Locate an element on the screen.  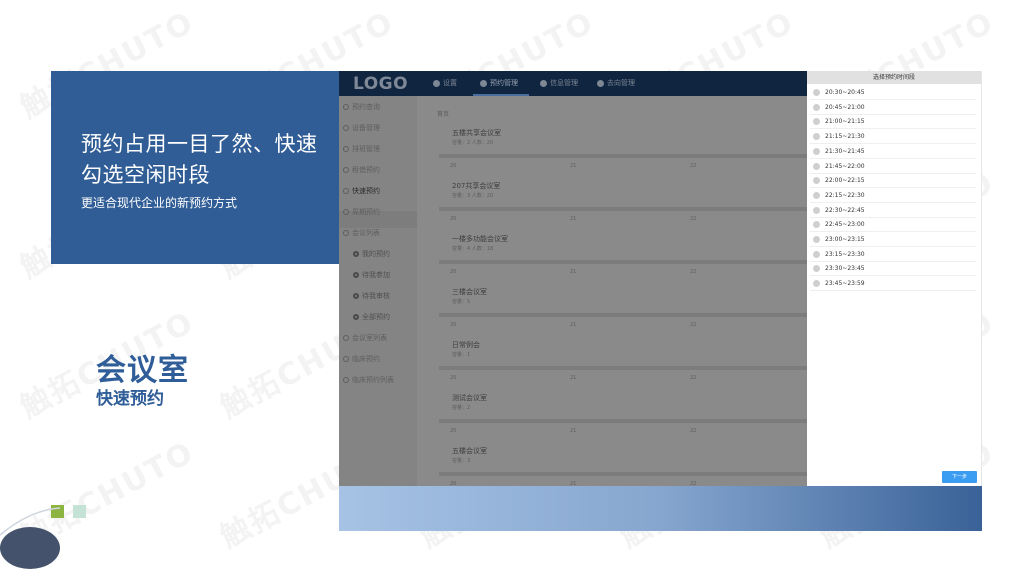
sidebar-item-label: 临床预约列表 is located at coordinates (373, 380).